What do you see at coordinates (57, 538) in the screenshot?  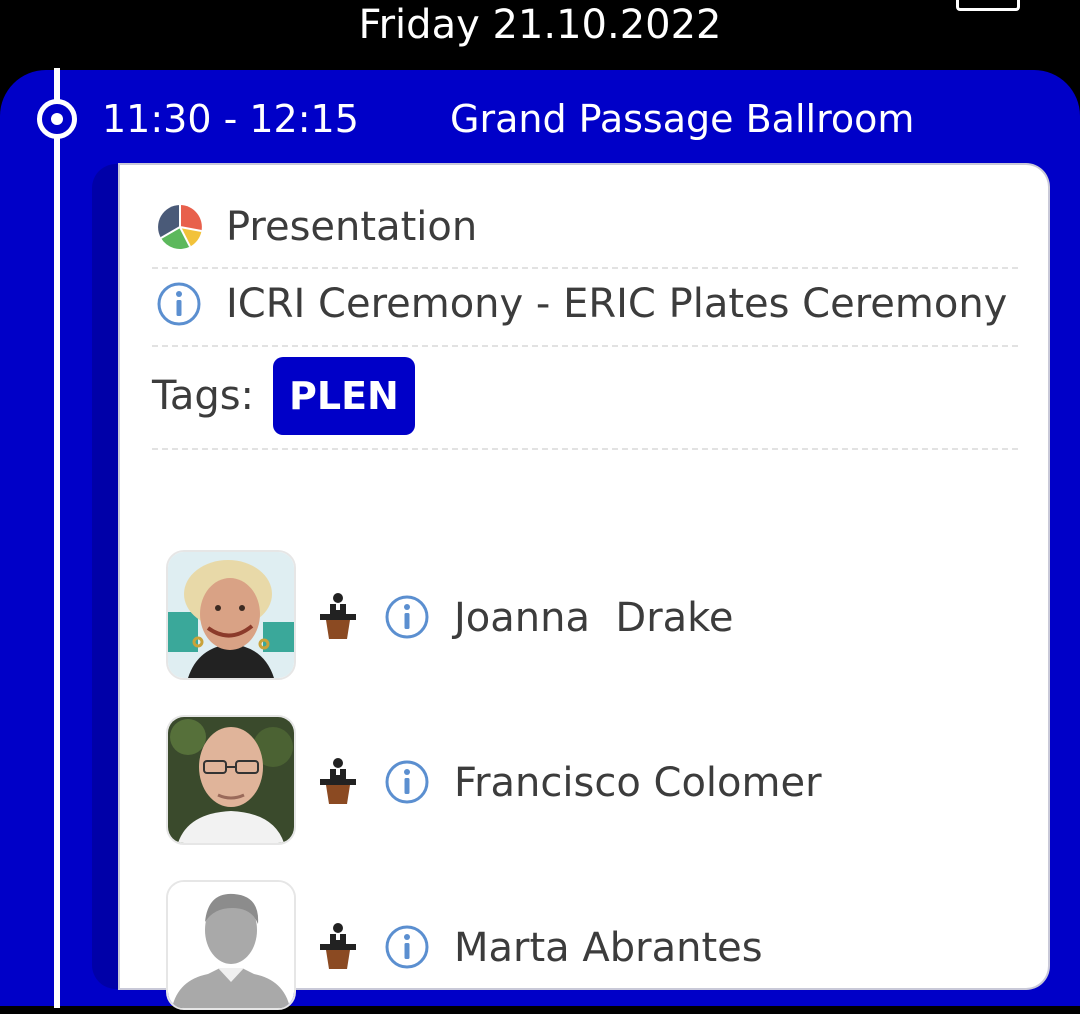 I see `timeline-line` at bounding box center [57, 538].